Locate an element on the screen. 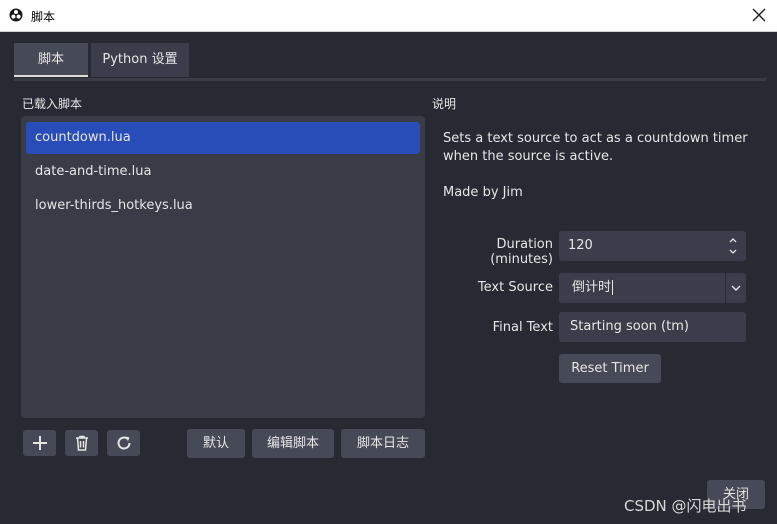  window-title: 脚本 is located at coordinates (43, 17).